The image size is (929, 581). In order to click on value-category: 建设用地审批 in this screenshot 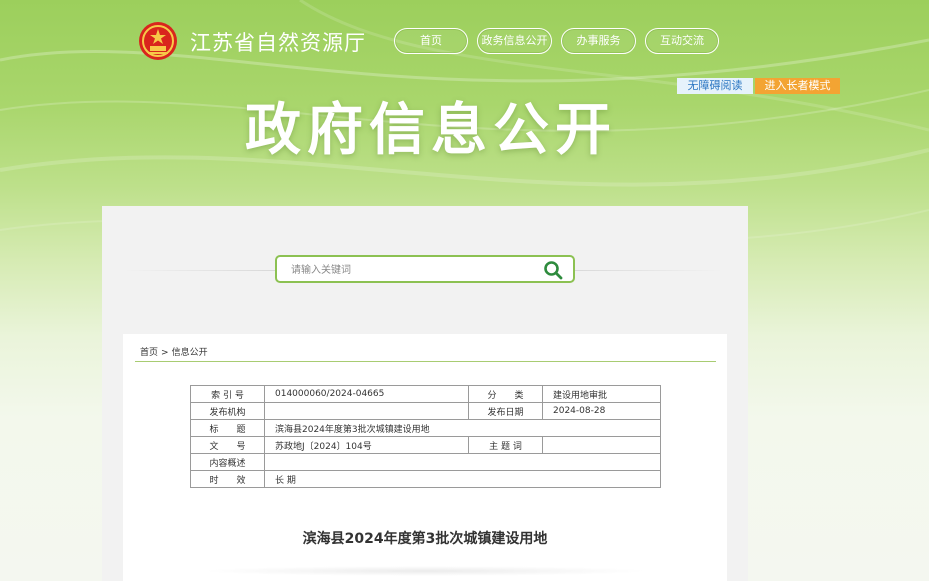, I will do `click(601, 394)`.